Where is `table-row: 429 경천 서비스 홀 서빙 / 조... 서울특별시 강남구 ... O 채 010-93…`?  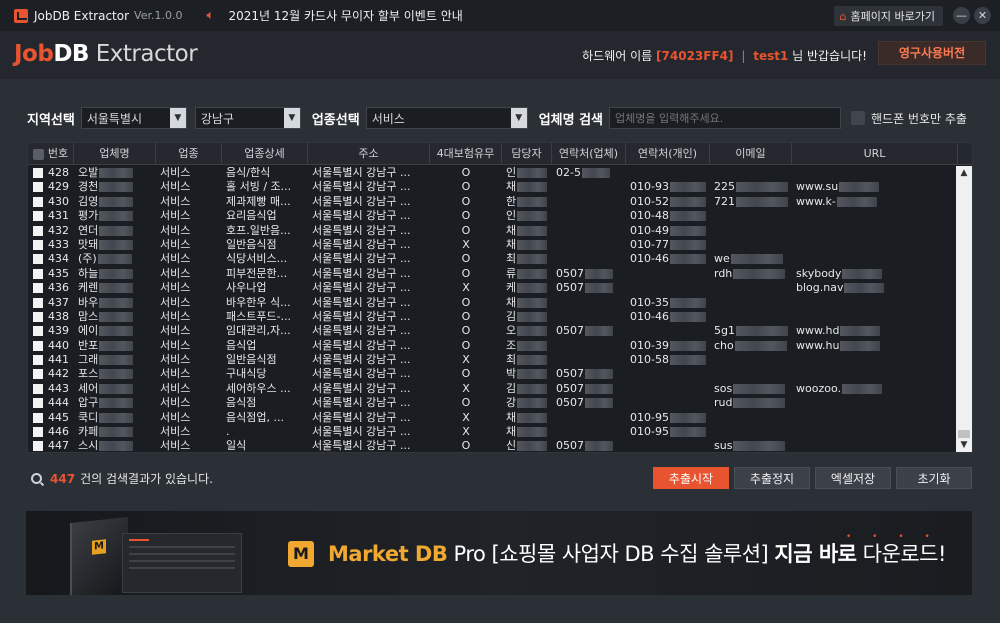
table-row: 429 경천 서비스 홀 서빙 / 조... 서울특별시 강남구 ... O 채 010-93… is located at coordinates (493, 187).